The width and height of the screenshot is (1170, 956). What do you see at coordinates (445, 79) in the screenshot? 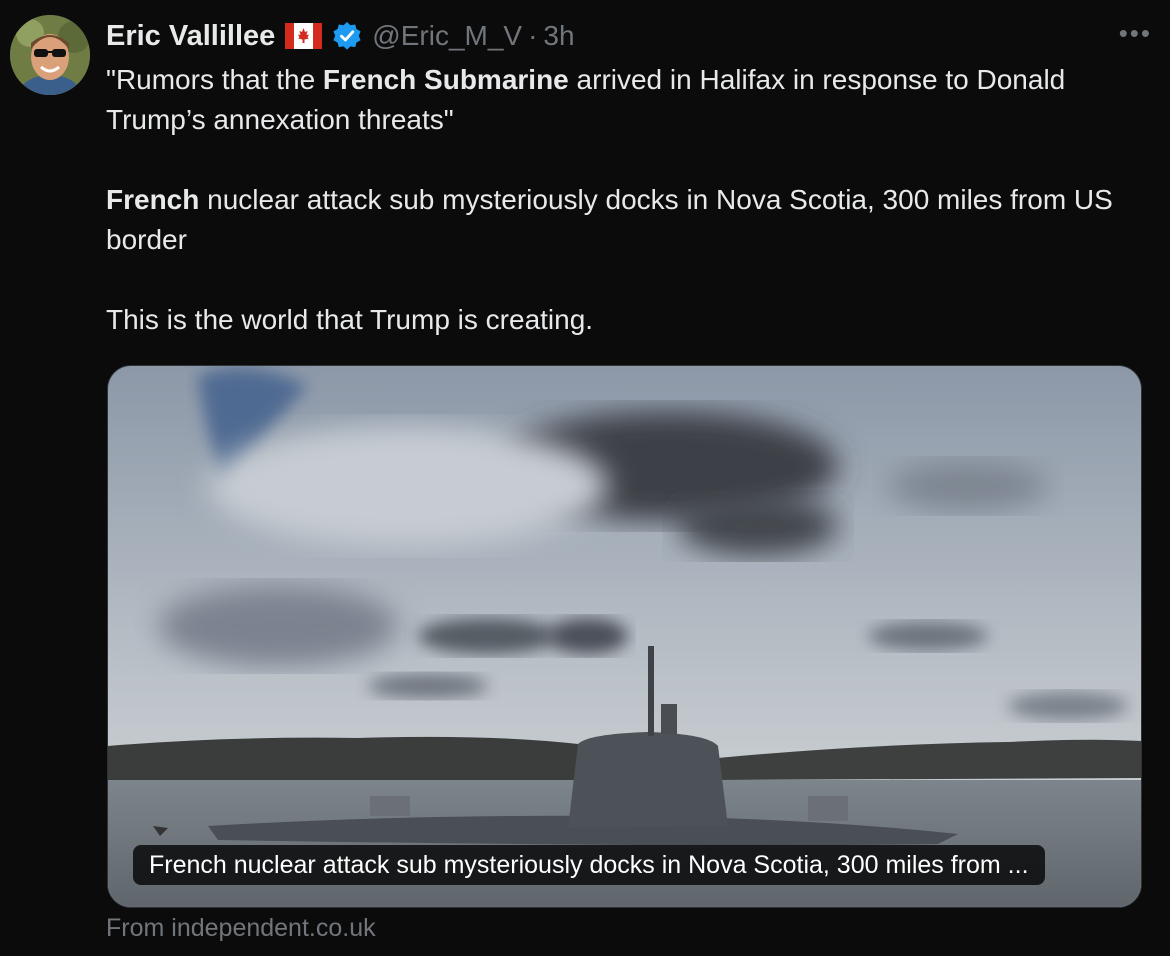
I see `text-segment-bold: French Submarine` at bounding box center [445, 79].